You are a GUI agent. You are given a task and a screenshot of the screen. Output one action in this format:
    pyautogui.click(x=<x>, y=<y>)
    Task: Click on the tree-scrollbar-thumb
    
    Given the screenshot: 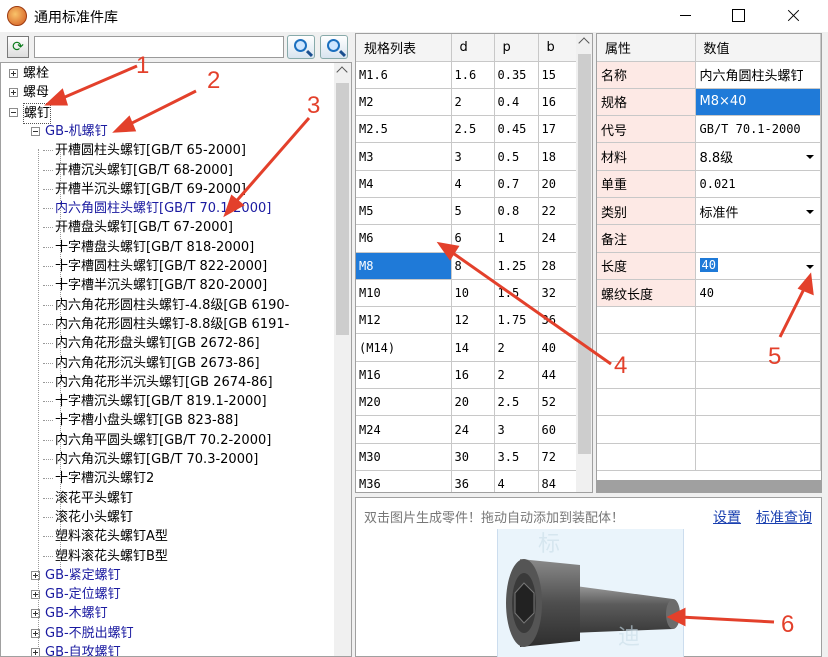 What is the action you would take?
    pyautogui.click(x=342, y=209)
    